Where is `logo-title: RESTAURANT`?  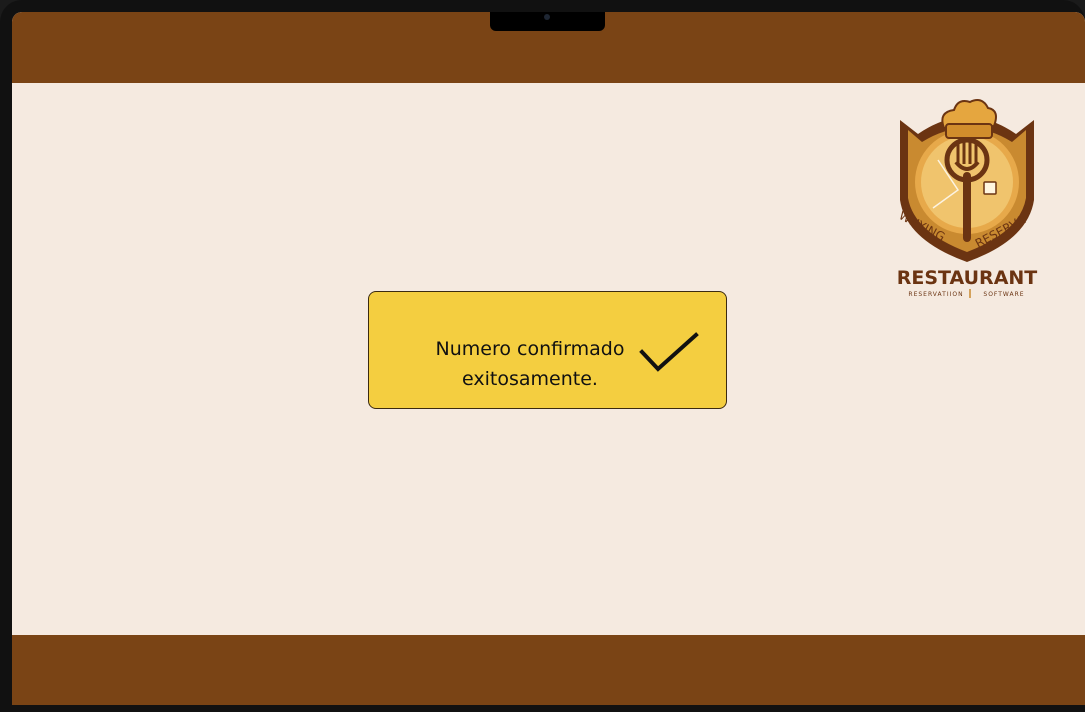 logo-title: RESTAURANT is located at coordinates (967, 278).